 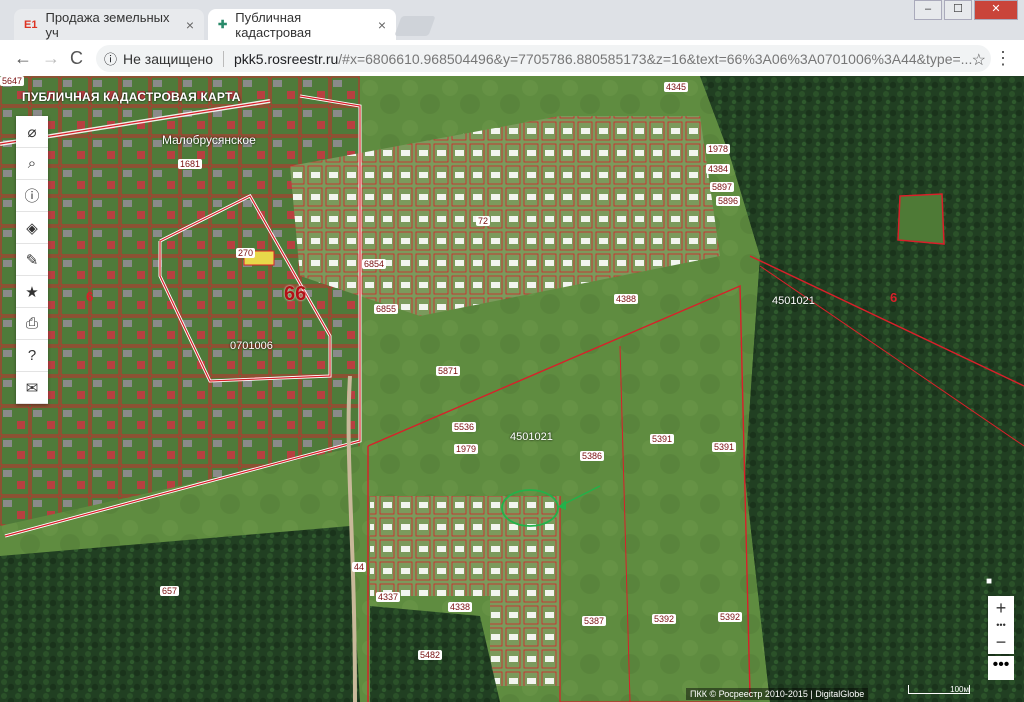 What do you see at coordinates (168, 58) in the screenshot?
I see `security-label: Не защищено` at bounding box center [168, 58].